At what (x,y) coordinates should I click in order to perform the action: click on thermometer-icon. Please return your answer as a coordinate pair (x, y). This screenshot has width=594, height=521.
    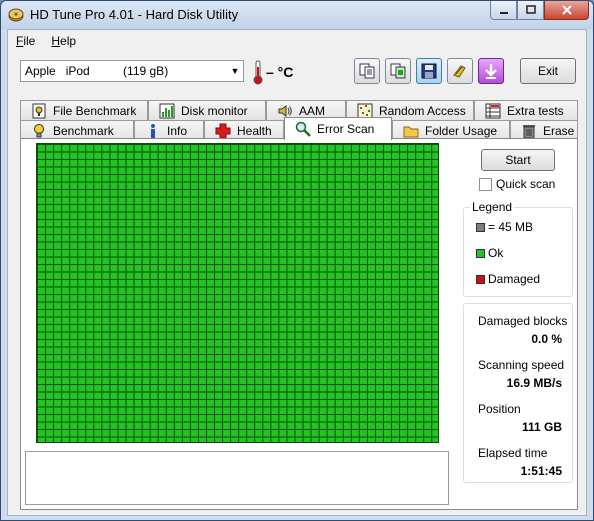
    Looking at the image, I should click on (258, 72).